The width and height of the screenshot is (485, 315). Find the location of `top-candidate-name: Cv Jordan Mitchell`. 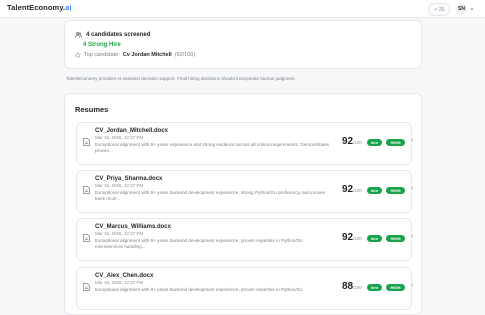

top-candidate-name: Cv Jordan Mitchell is located at coordinates (147, 55).